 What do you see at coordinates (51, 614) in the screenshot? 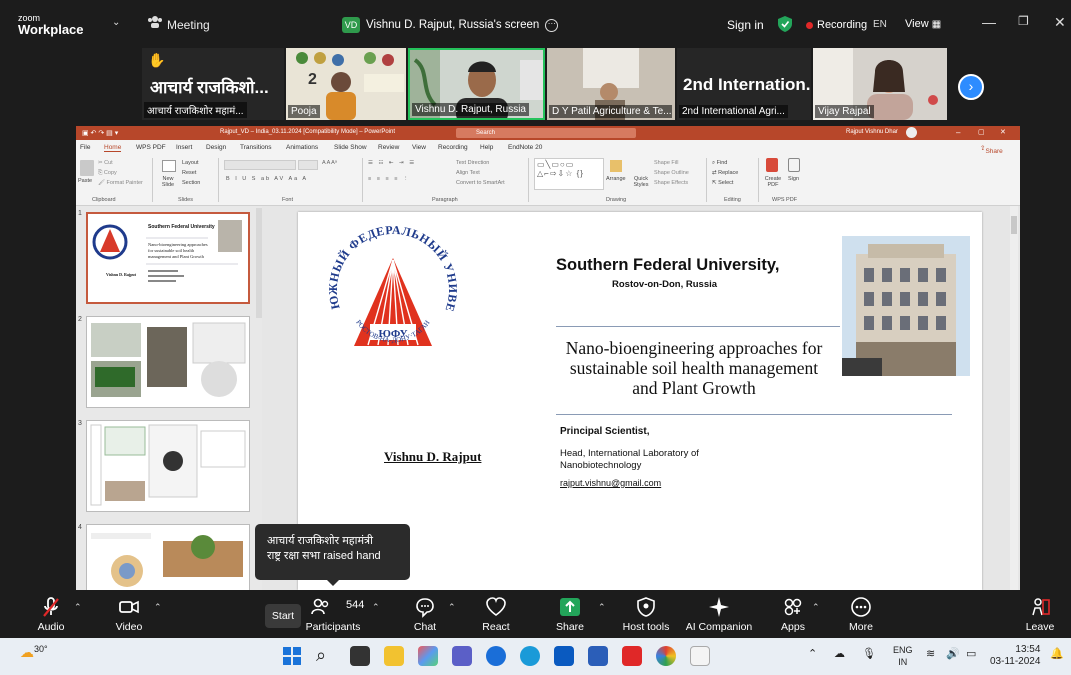
I see `audio-button: Audio` at bounding box center [51, 614].